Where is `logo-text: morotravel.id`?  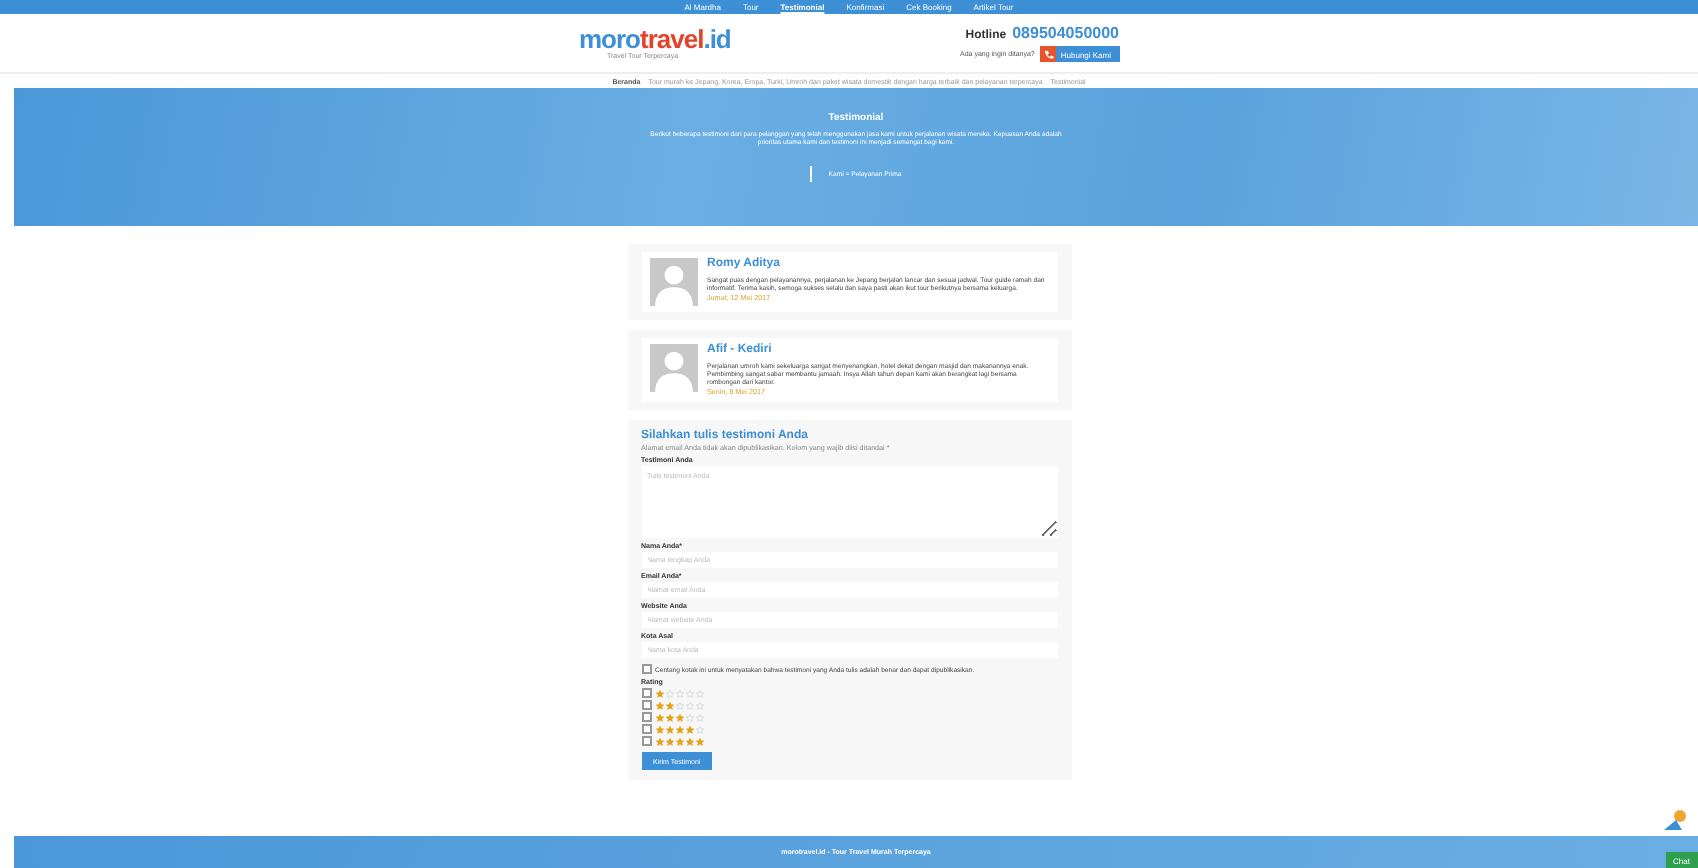
logo-text: morotravel.id is located at coordinates (655, 39).